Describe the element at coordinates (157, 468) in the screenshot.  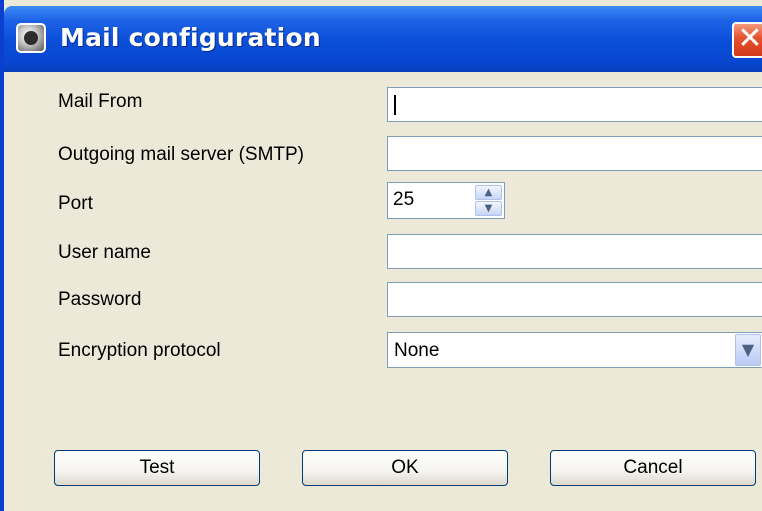
I see `test-button: Test` at that location.